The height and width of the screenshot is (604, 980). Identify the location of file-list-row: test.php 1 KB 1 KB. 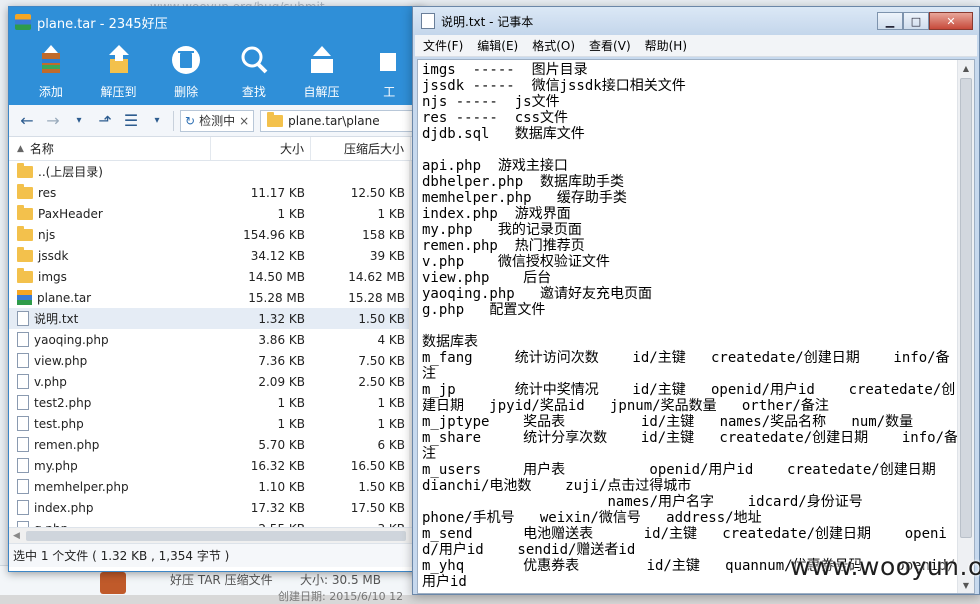
(216, 423).